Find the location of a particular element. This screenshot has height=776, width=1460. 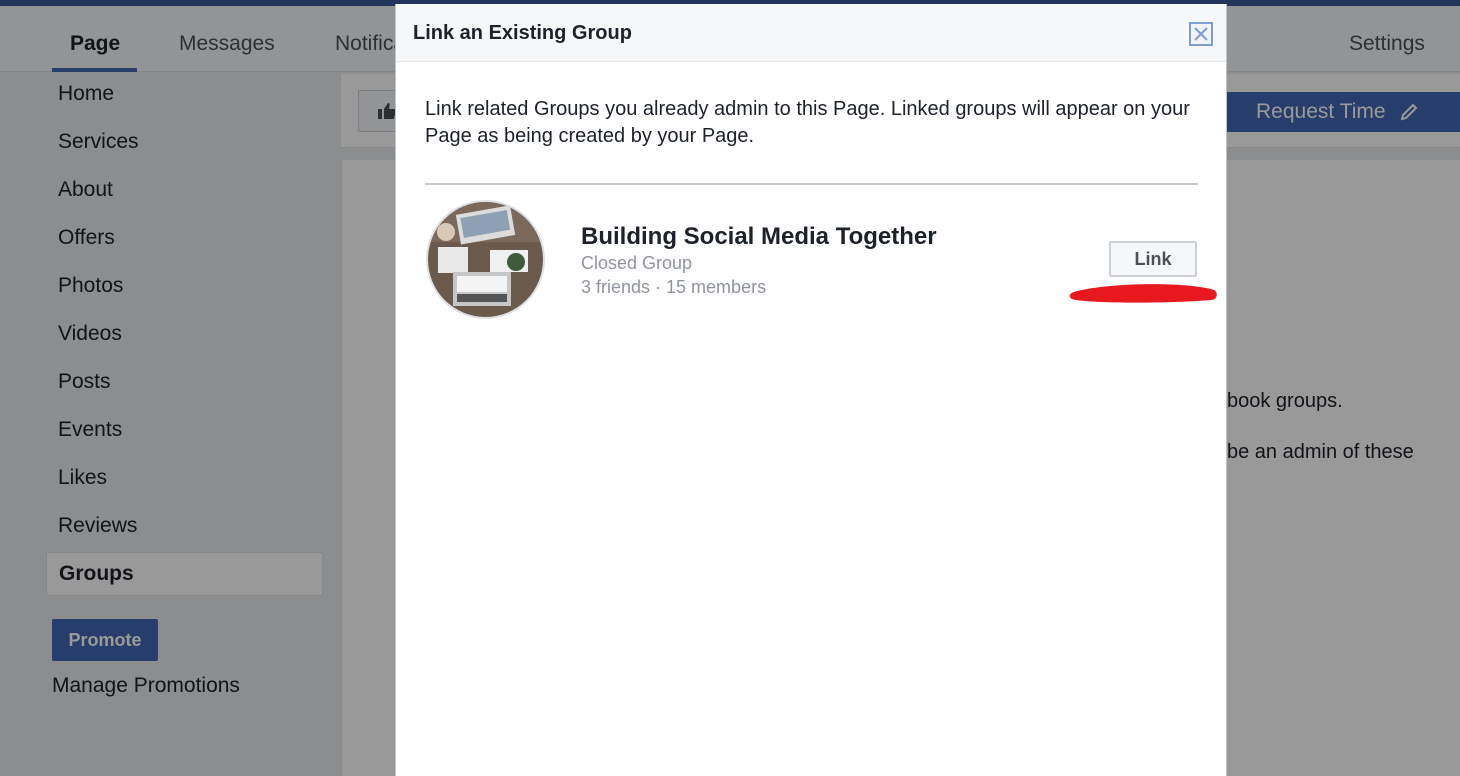

dialog-header: Link an Existing Group is located at coordinates (811, 33).